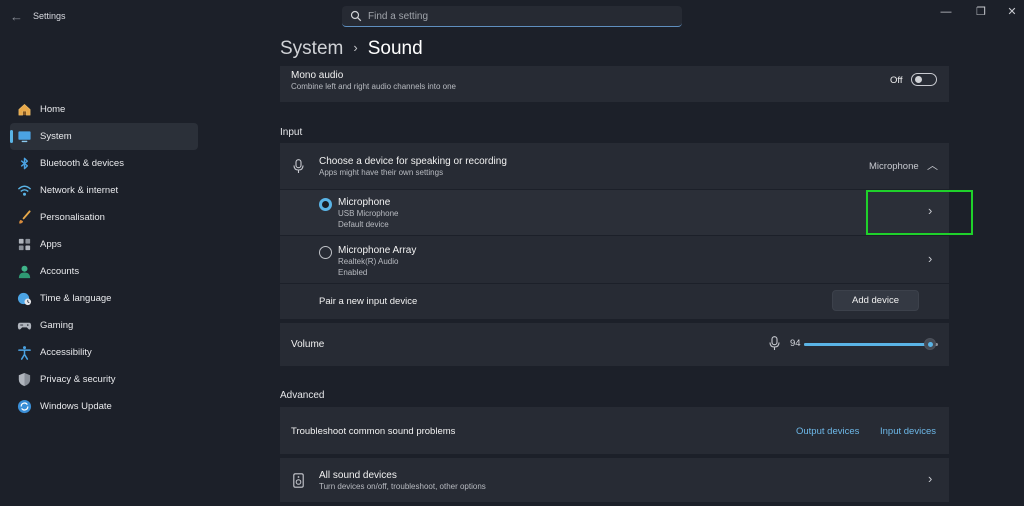  Describe the element at coordinates (614, 344) in the screenshot. I see `volume-card: Volume 94` at that location.